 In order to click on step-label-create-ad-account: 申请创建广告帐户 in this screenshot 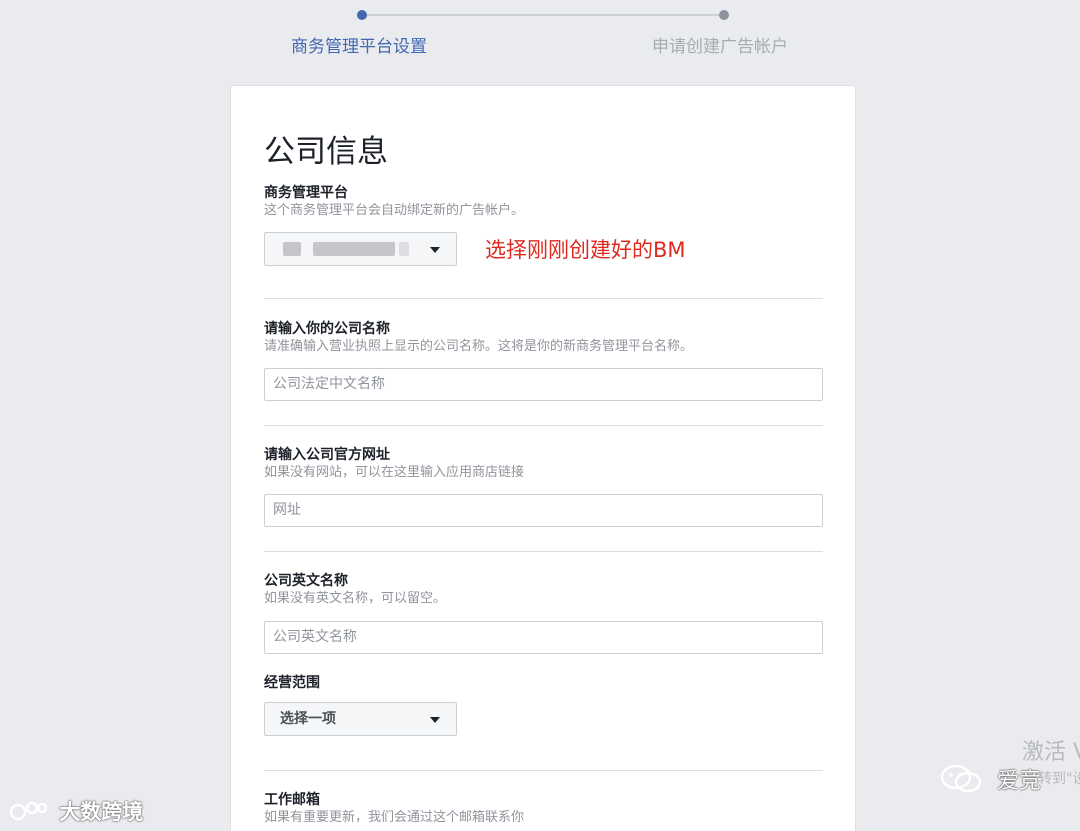, I will do `click(720, 47)`.